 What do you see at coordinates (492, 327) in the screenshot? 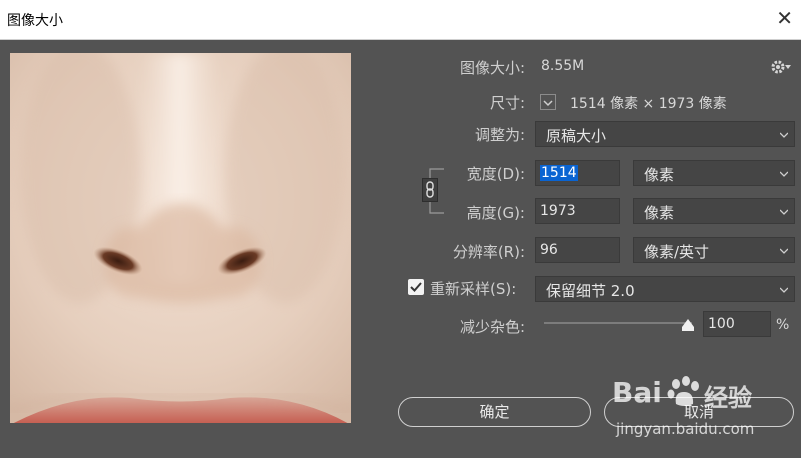
I see `reduce-noise-label: 减少杂色:` at bounding box center [492, 327].